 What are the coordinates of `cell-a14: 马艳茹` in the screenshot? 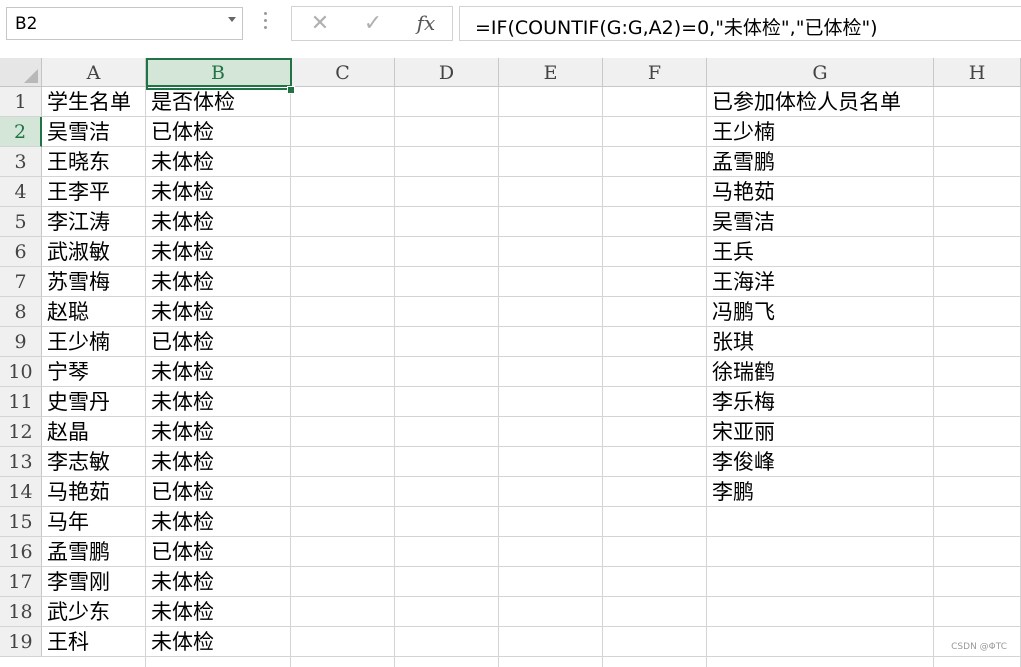 It's located at (76, 492).